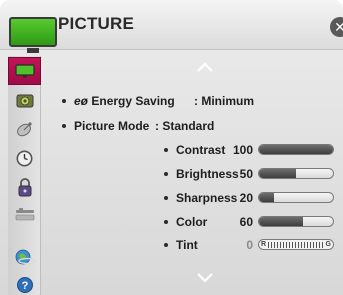 This screenshot has width=343, height=295. What do you see at coordinates (205, 67) in the screenshot?
I see `scroll-up-arrow-icon` at bounding box center [205, 67].